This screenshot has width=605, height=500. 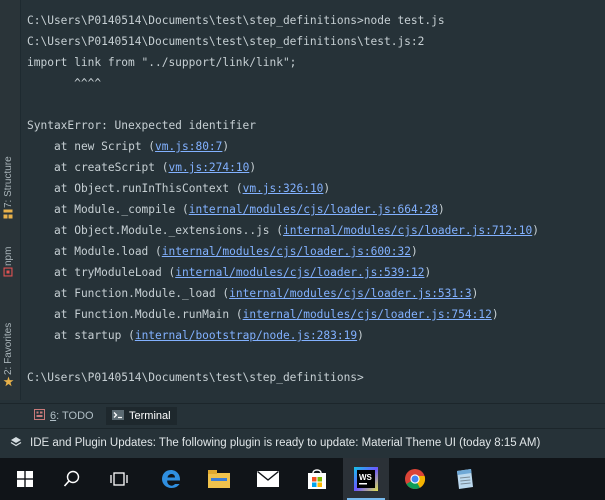 What do you see at coordinates (8, 215) in the screenshot?
I see `structure-icon` at bounding box center [8, 215].